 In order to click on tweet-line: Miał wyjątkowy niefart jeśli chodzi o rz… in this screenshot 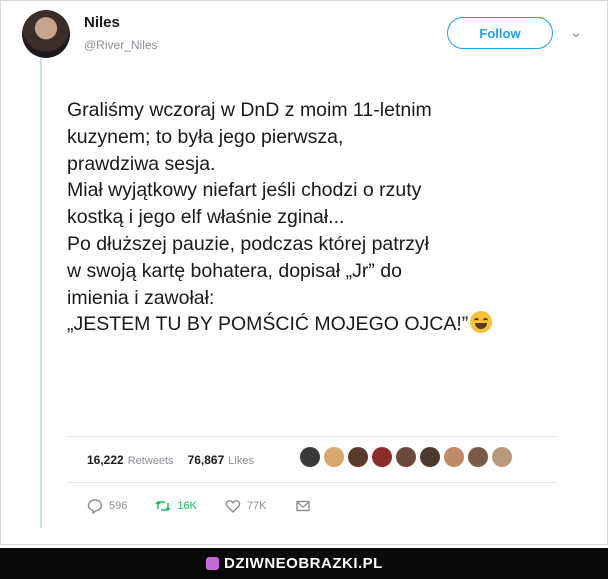, I will do `click(244, 190)`.